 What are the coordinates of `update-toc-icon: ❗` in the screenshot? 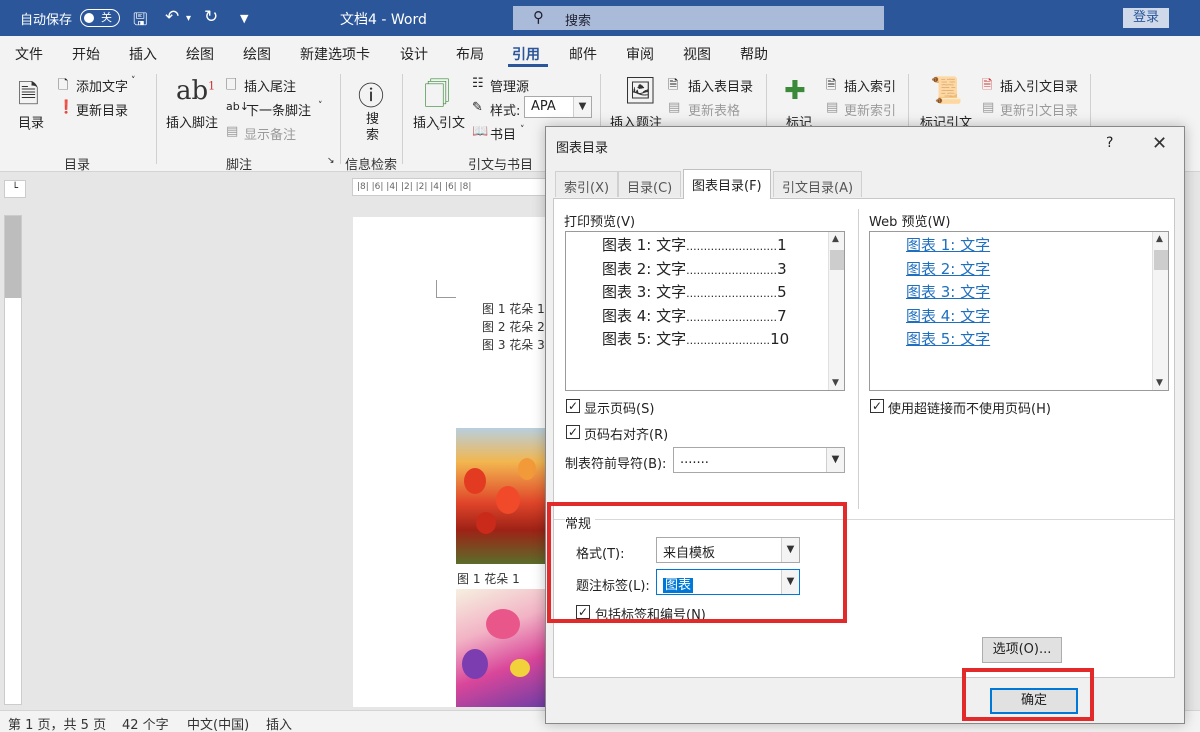 It's located at (66, 107).